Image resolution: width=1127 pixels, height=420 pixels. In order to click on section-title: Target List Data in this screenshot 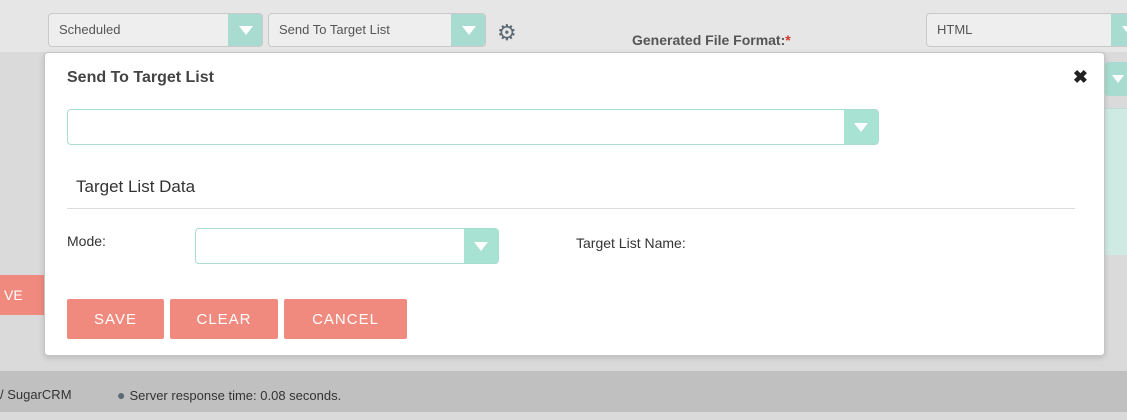, I will do `click(136, 186)`.